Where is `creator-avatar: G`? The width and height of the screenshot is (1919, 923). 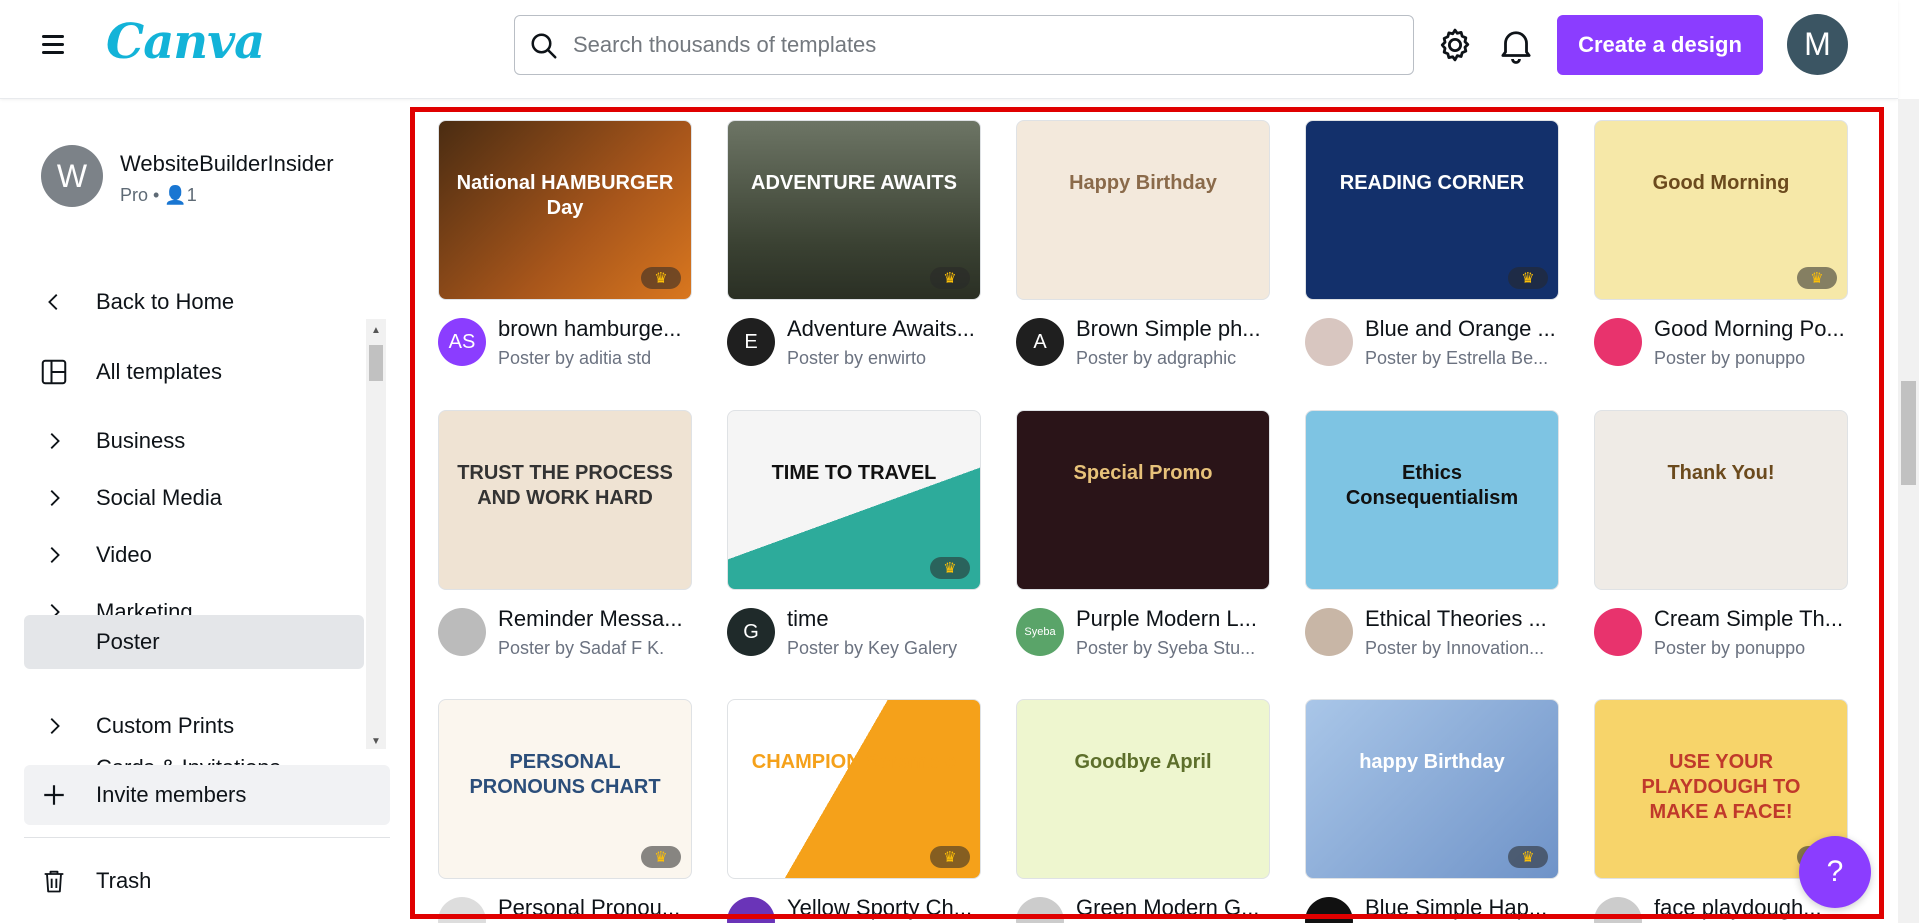
creator-avatar: G is located at coordinates (751, 632).